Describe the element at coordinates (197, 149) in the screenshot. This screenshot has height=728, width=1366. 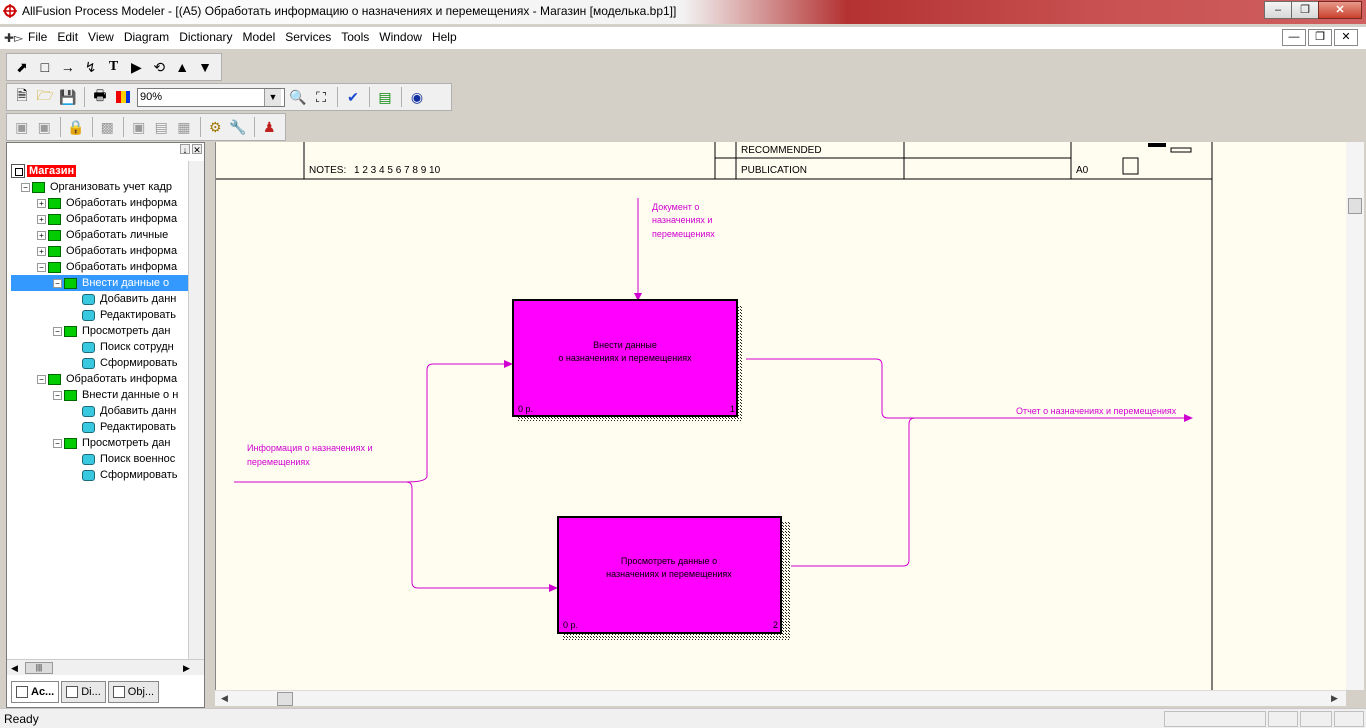
I see `panel-close-icon: ✕` at that location.